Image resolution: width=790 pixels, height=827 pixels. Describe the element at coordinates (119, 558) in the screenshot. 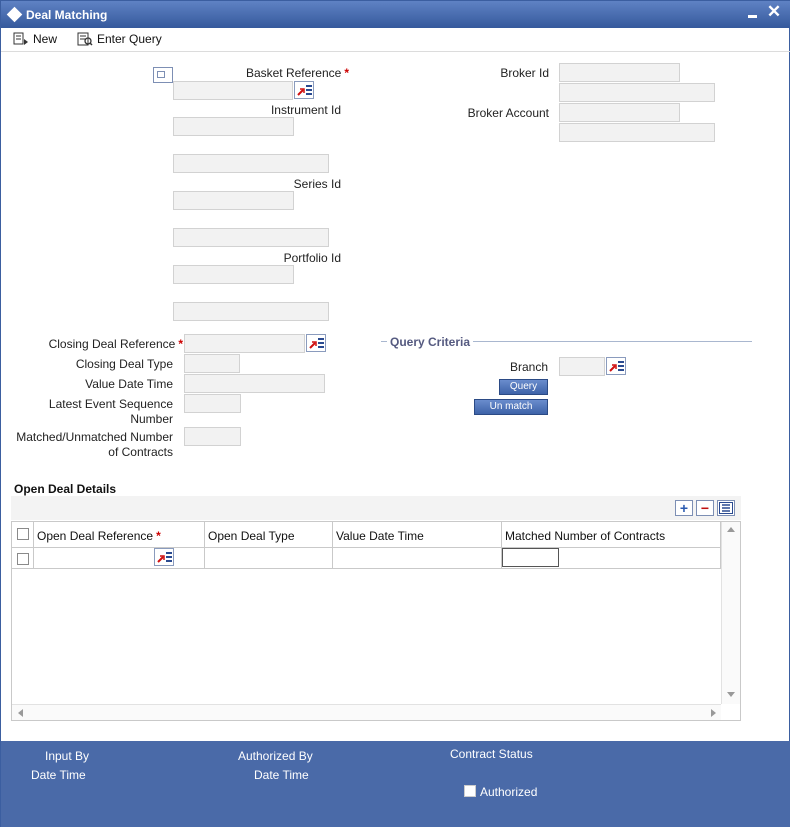

I see `open-deal-reference-cell` at that location.